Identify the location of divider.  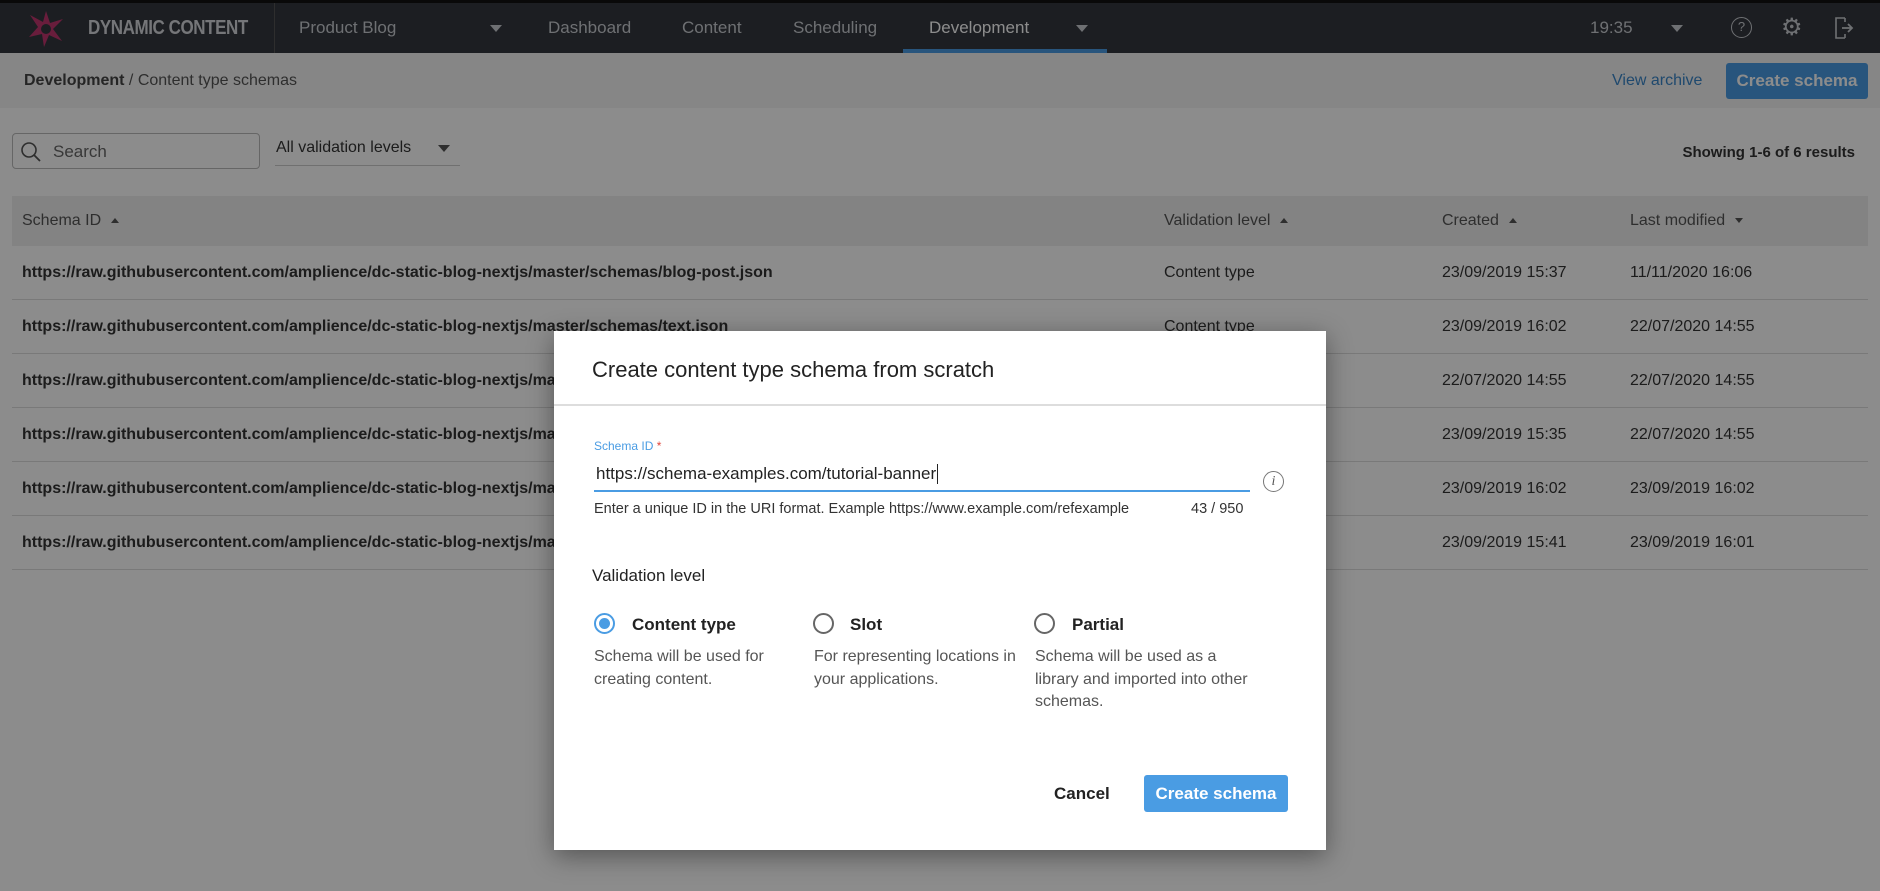
(940, 405).